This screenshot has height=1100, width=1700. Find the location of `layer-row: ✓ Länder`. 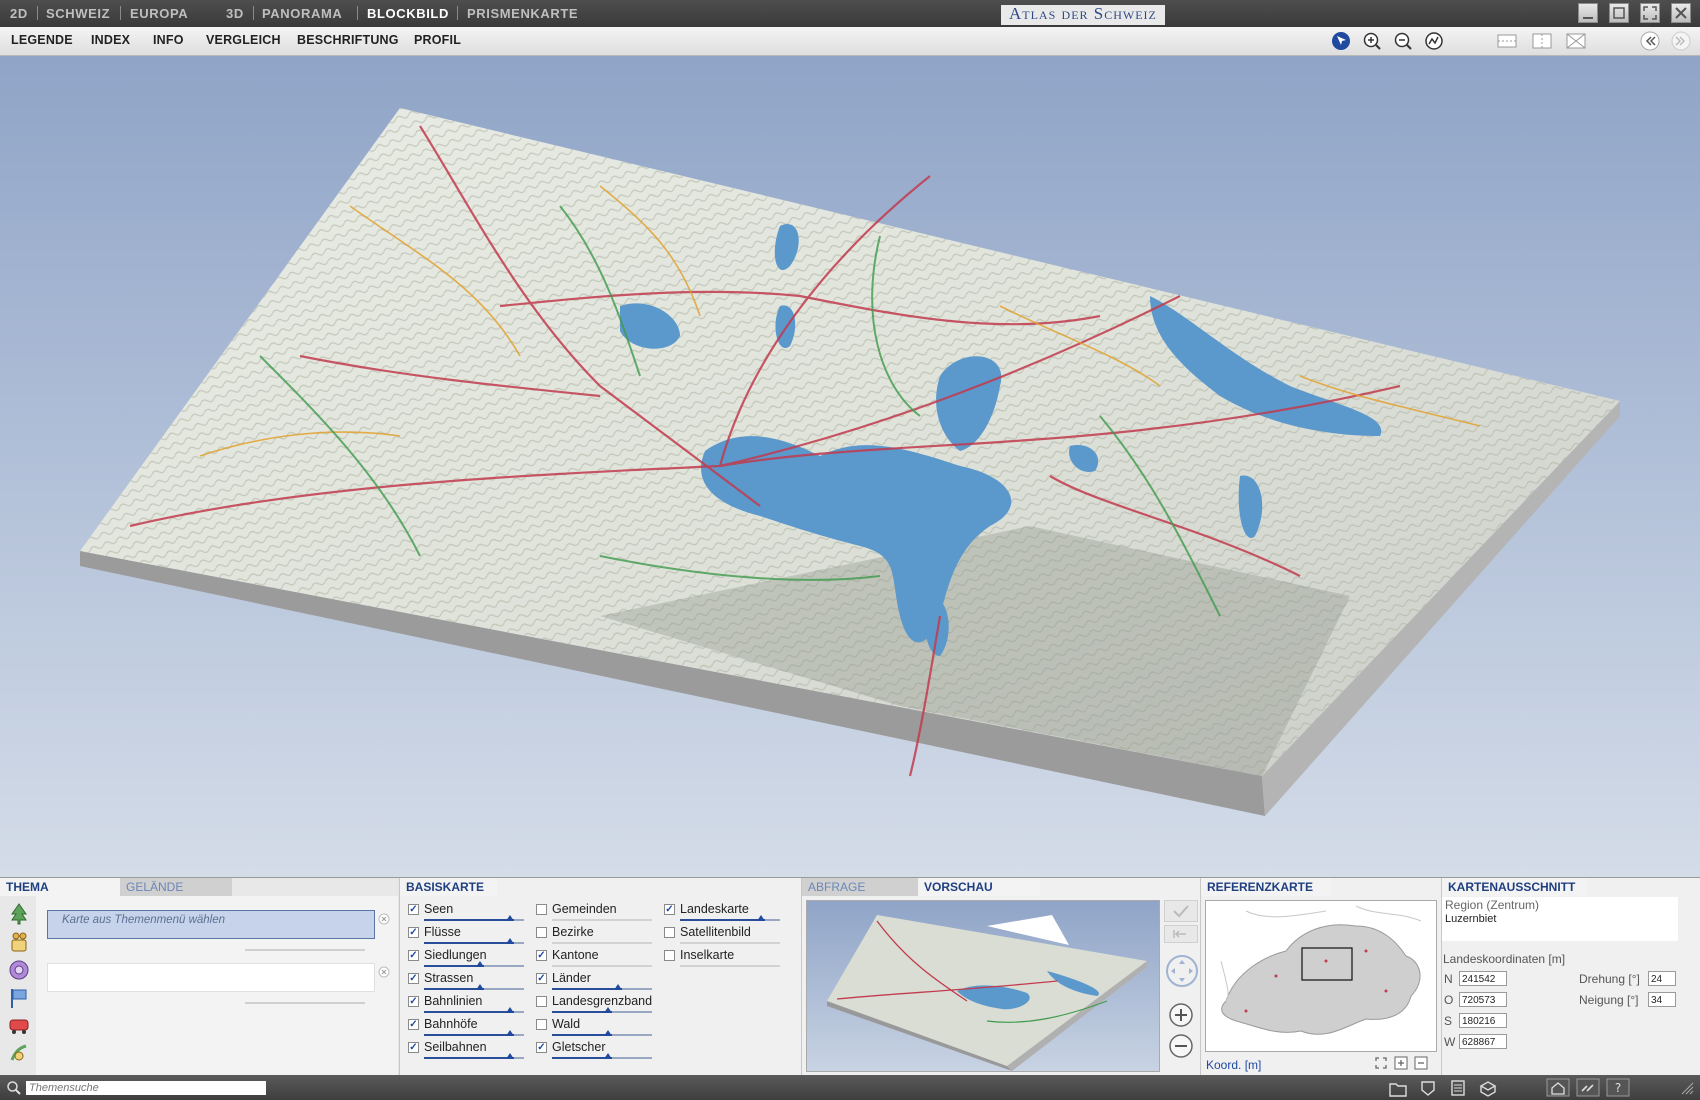

layer-row: ✓ Länder is located at coordinates (596, 982).